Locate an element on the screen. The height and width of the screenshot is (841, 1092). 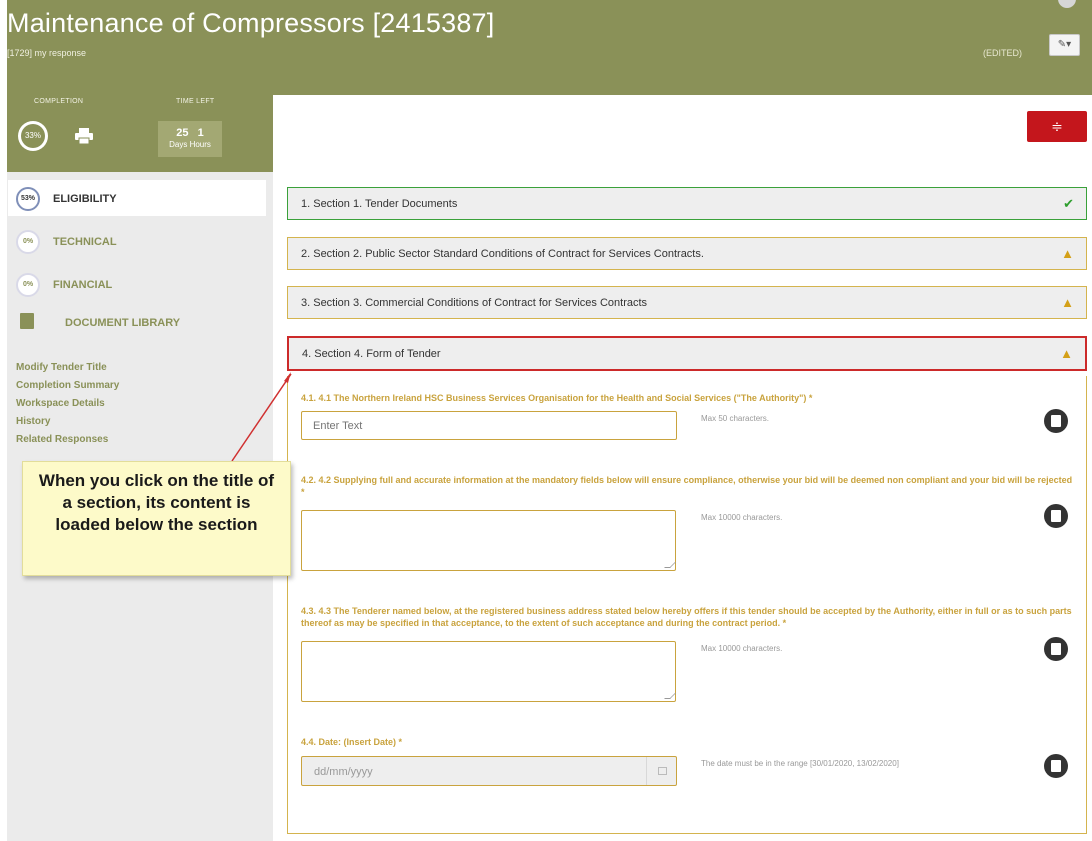
hours-value: 1 is located at coordinates (200, 133).